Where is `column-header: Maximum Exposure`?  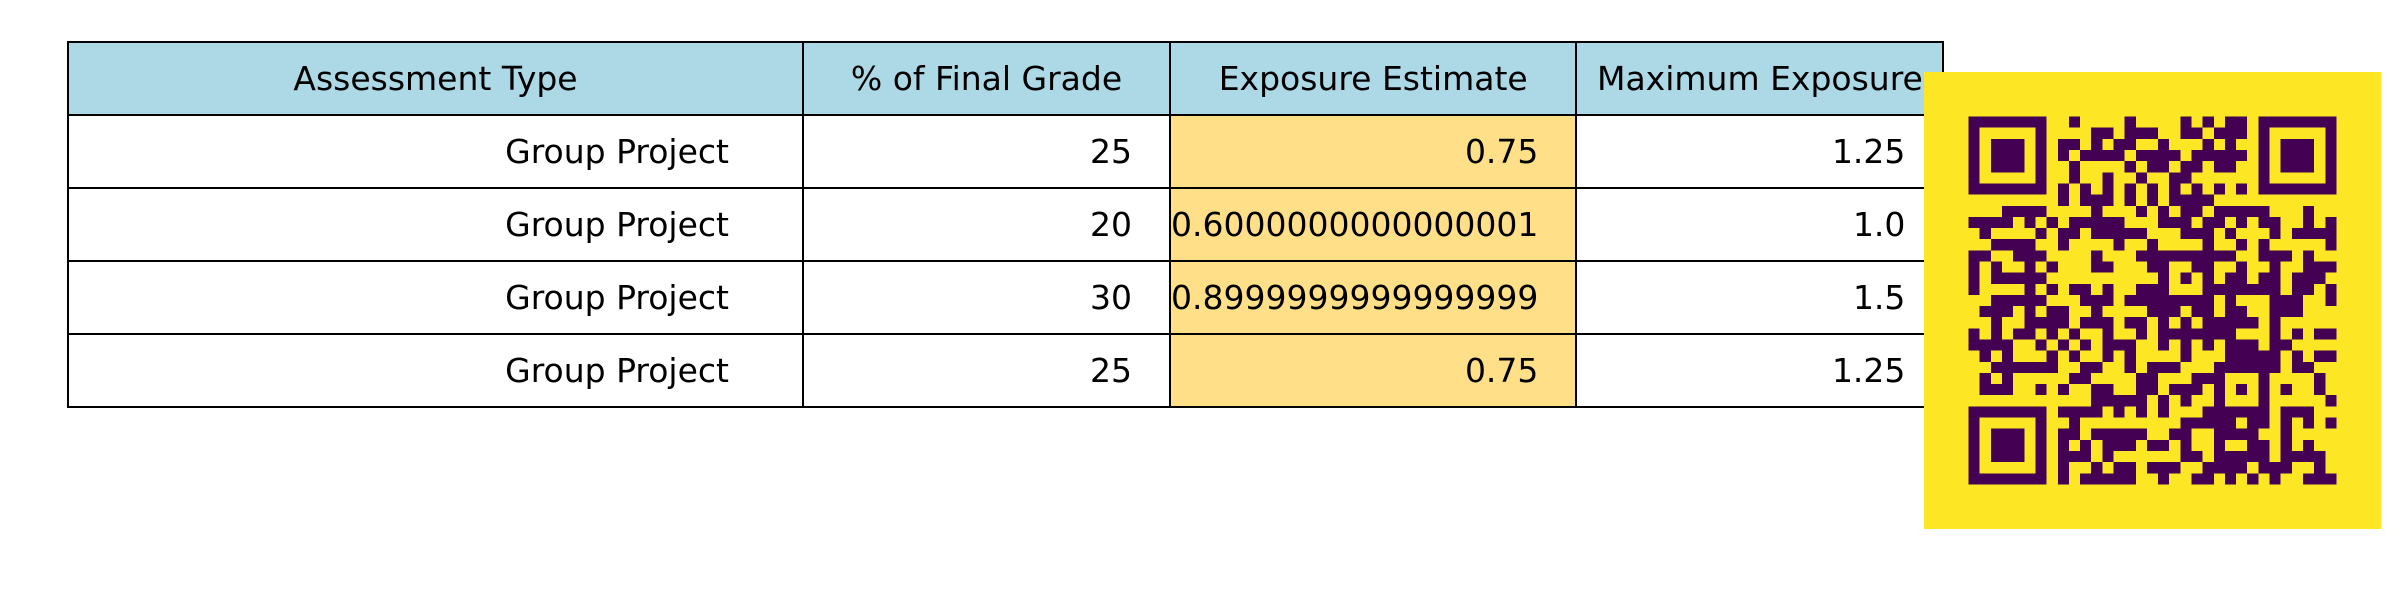
column-header: Maximum Exposure is located at coordinates (1760, 78).